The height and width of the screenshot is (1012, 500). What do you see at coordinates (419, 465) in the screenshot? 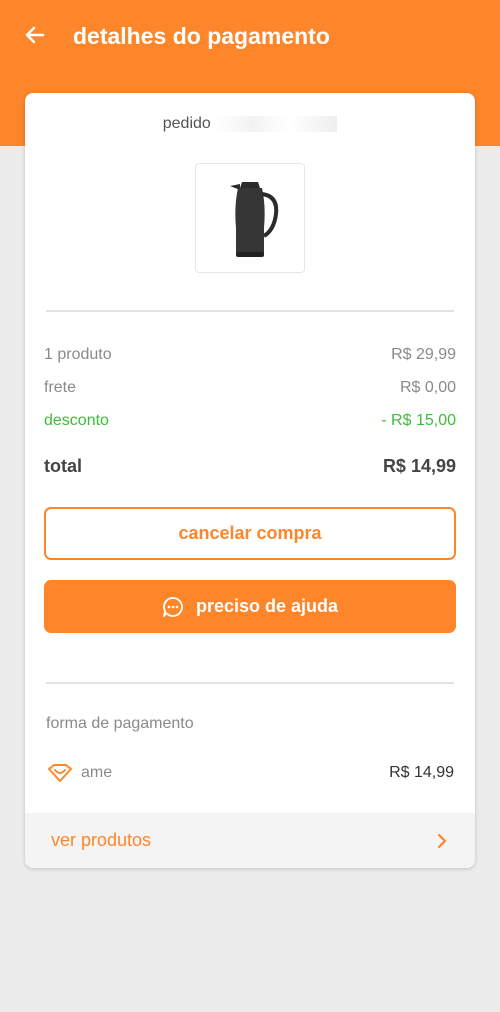
I see `total-value: R$ 14,99` at bounding box center [419, 465].